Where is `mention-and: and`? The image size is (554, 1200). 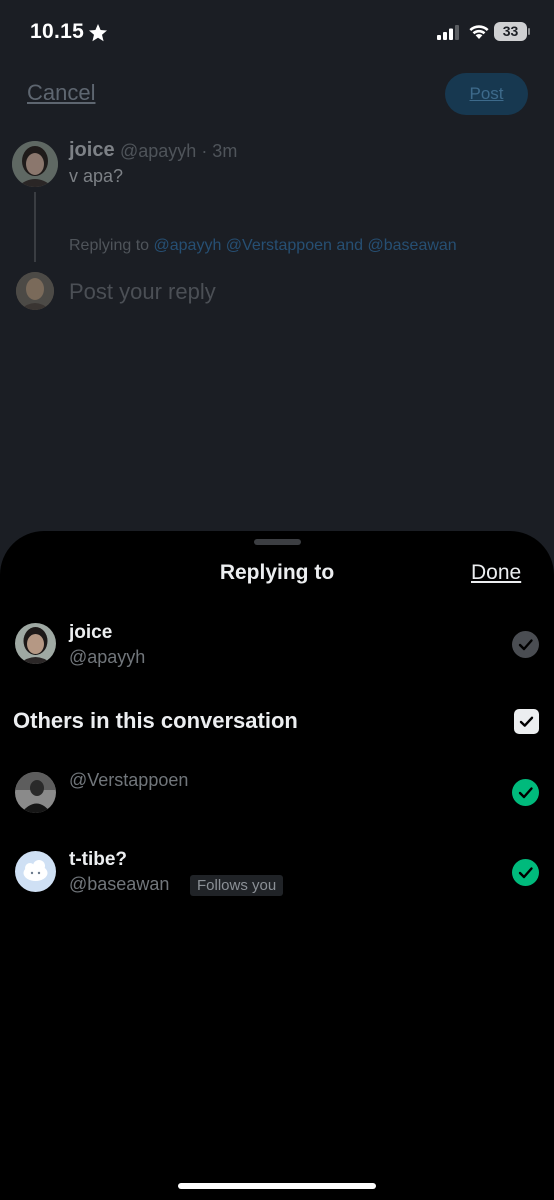
mention-and: and is located at coordinates (350, 245).